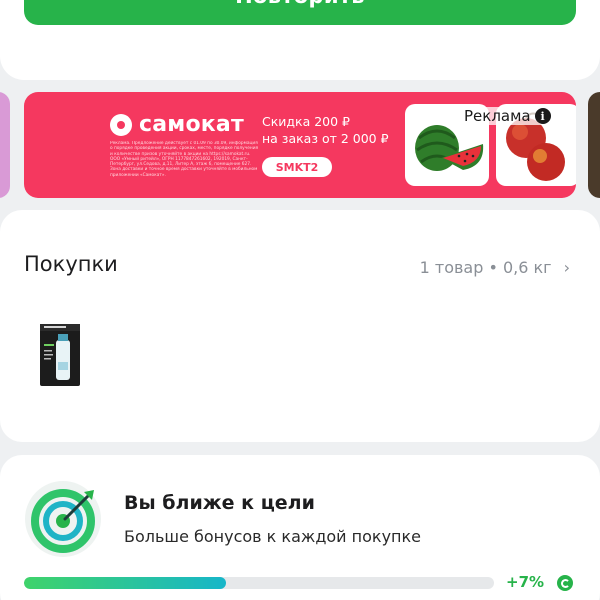 The width and height of the screenshot is (600, 600). I want to click on ad-headline-line1: Скидка 200 ₽, so click(306, 121).